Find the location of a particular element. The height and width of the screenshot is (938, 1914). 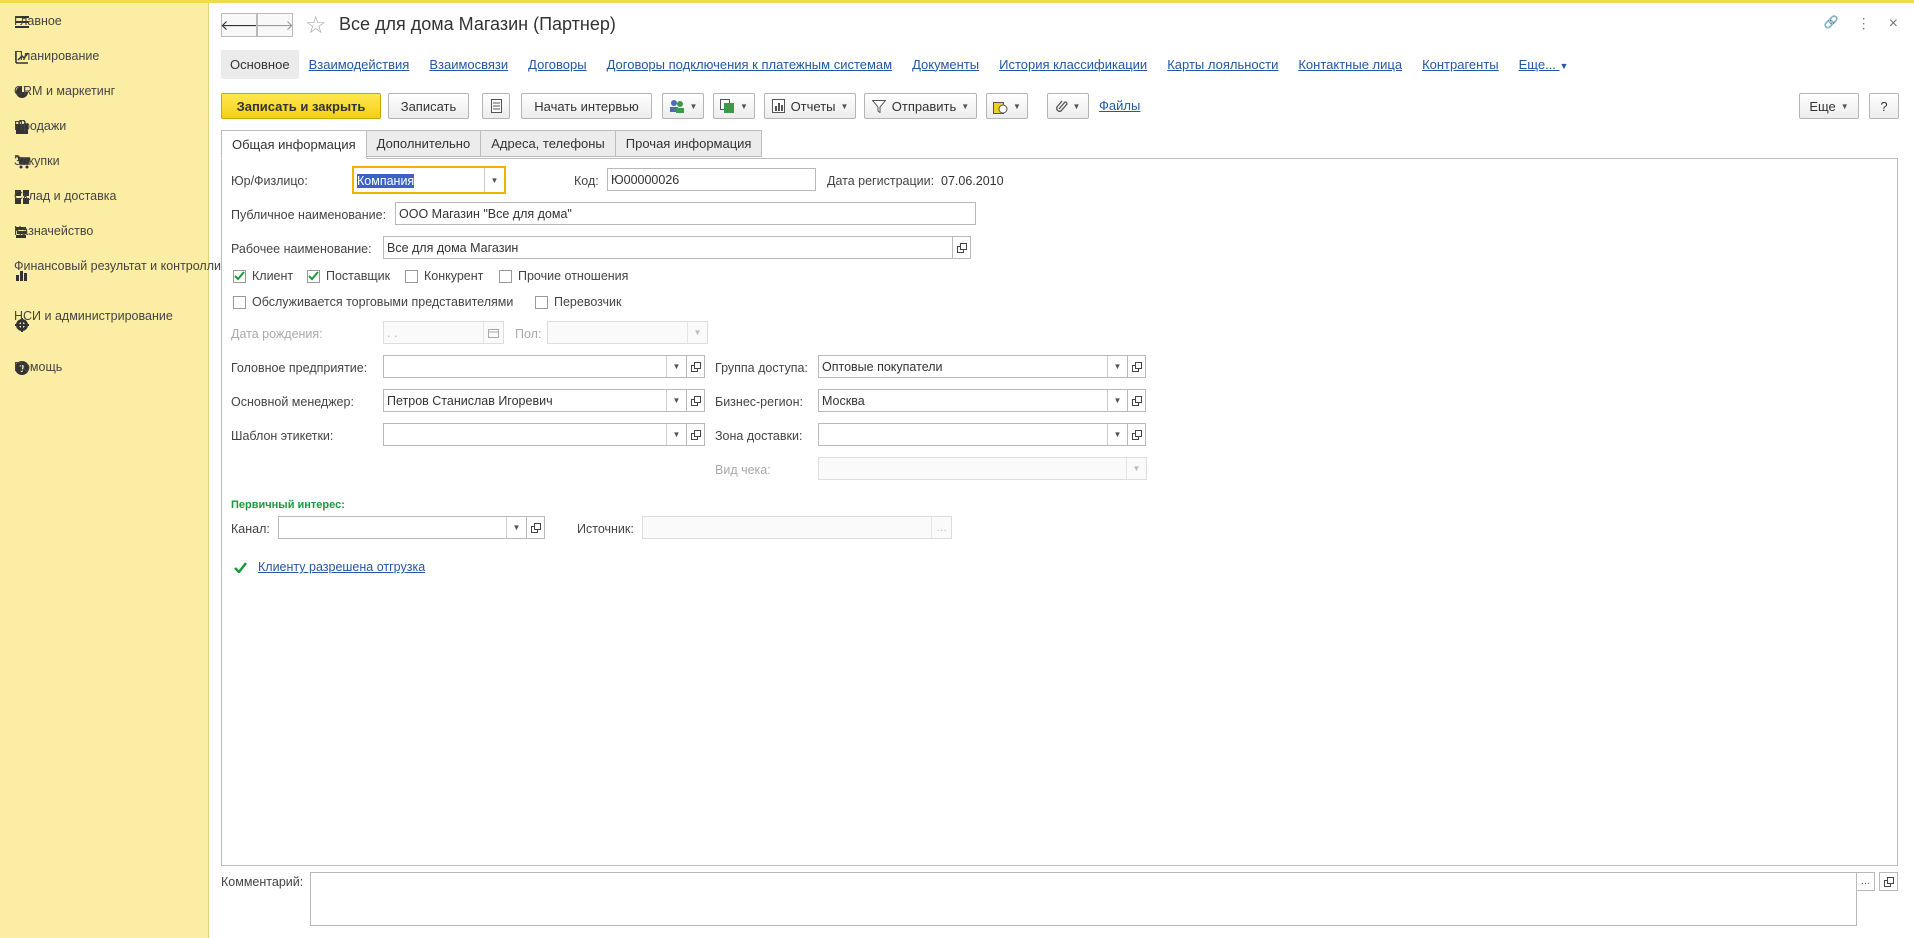

start-interview-button: Начать интервью is located at coordinates (586, 106).